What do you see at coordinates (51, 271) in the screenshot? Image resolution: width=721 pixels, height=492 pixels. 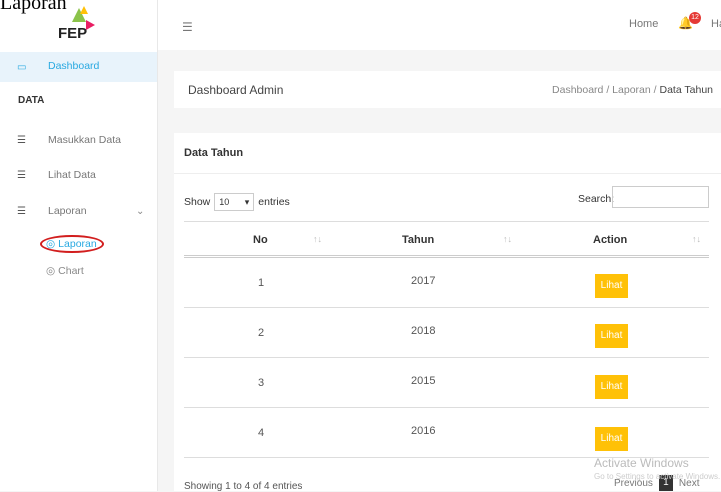 I see `circle-icon: ◎` at bounding box center [51, 271].